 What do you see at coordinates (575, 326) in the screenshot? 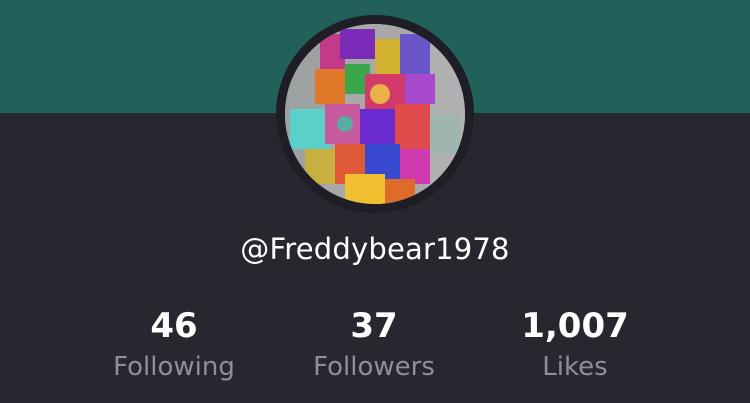
I see `likes-count: 1,007` at bounding box center [575, 326].